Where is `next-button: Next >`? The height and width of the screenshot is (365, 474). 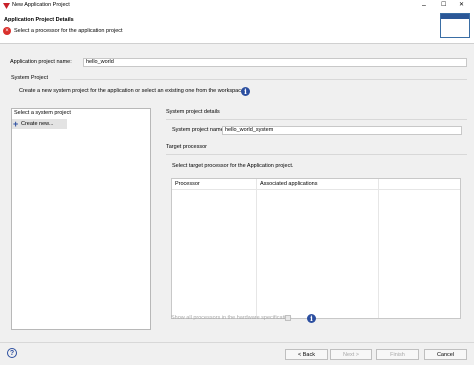
next-button: Next > is located at coordinates (351, 354).